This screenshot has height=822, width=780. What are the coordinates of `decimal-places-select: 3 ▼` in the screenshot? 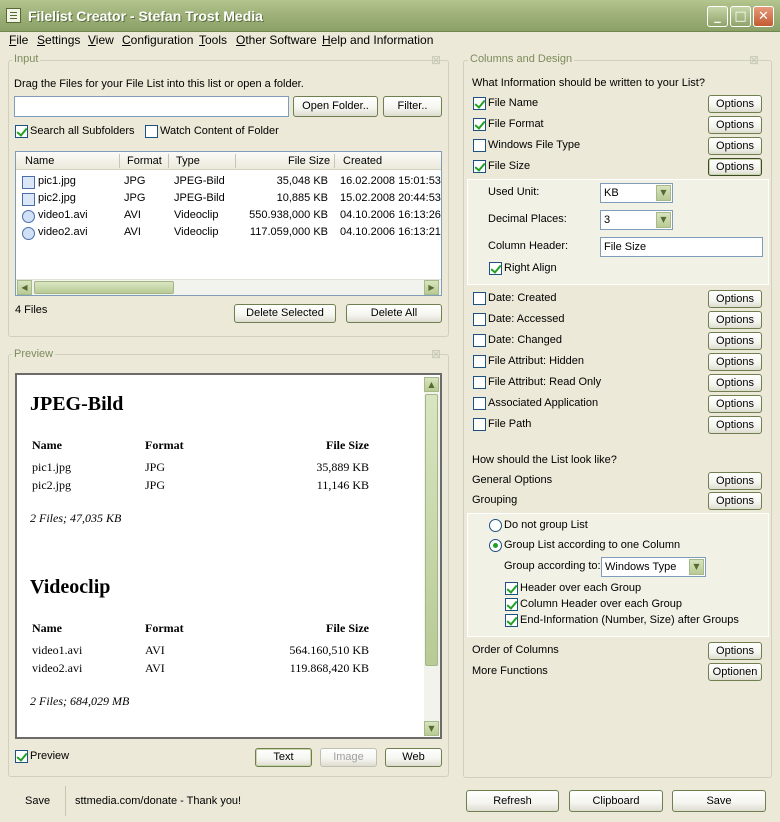 It's located at (636, 220).